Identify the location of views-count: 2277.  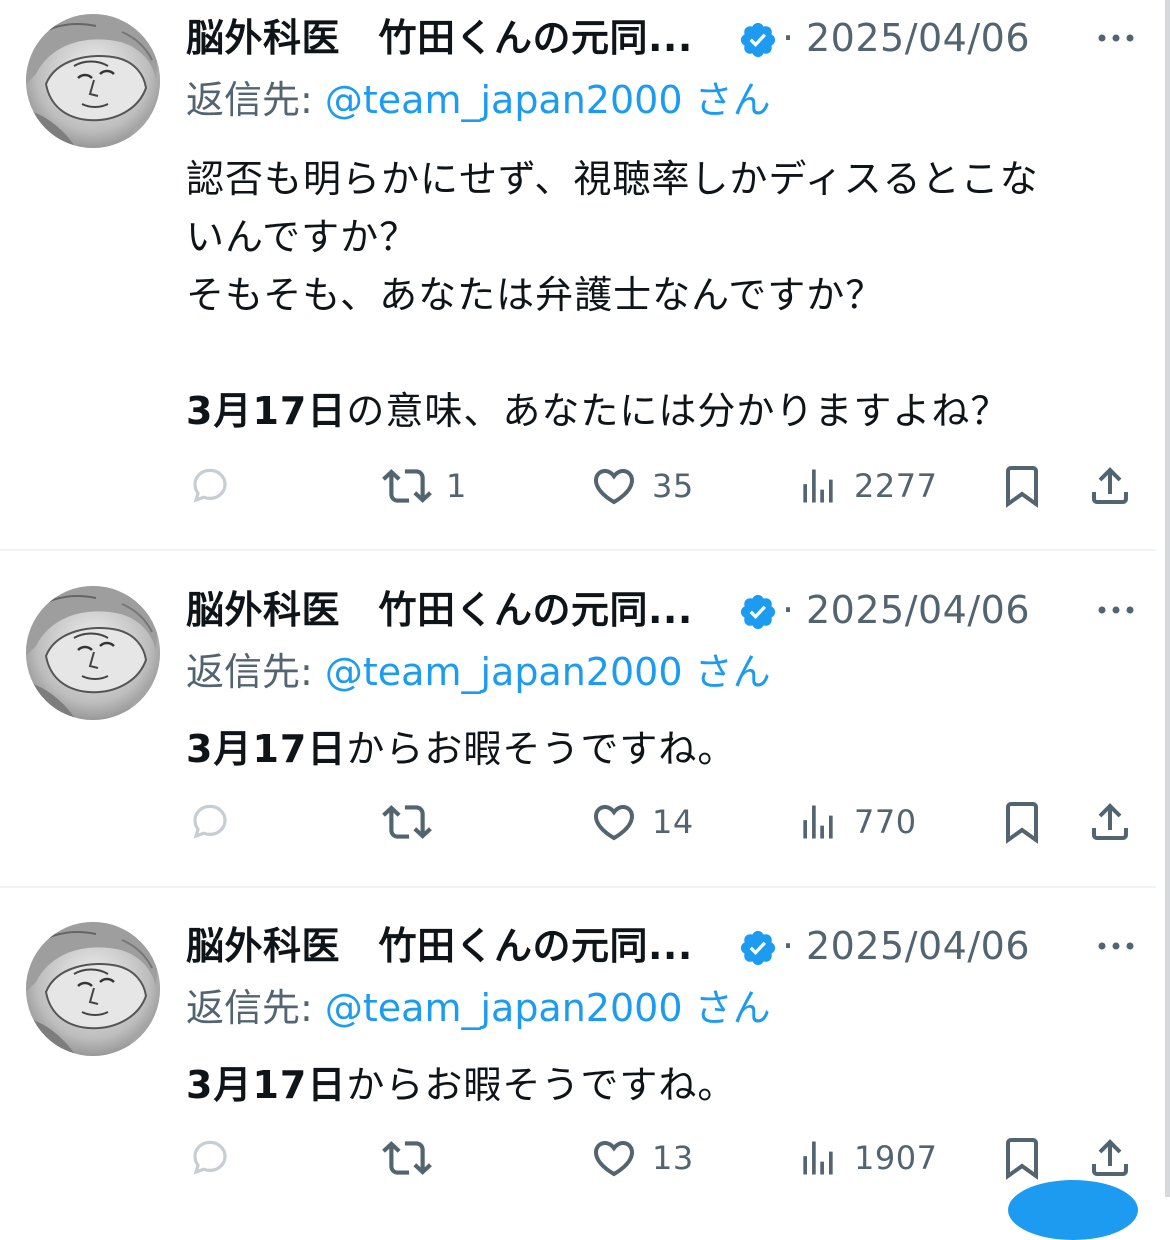
(896, 486).